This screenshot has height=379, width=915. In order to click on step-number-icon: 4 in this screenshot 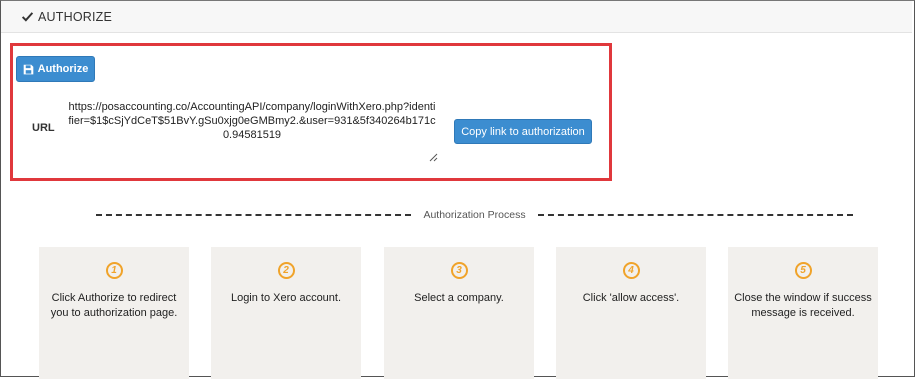, I will do `click(631, 270)`.